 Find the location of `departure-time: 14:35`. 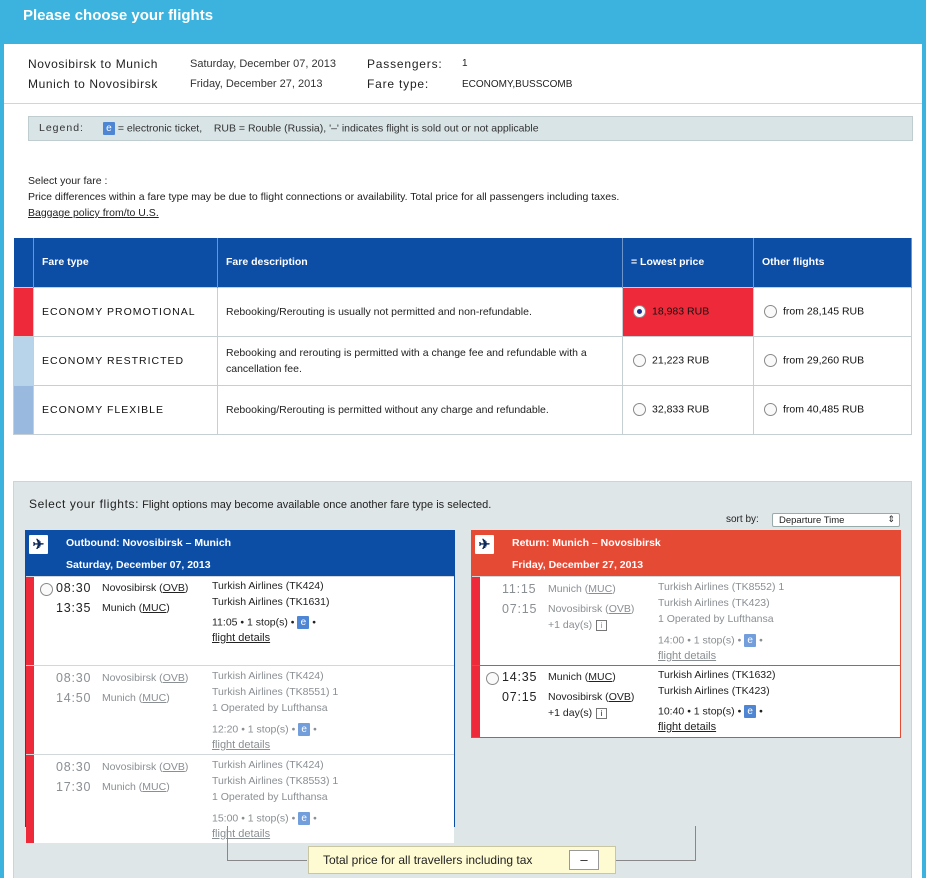

departure-time: 14:35 is located at coordinates (520, 677).